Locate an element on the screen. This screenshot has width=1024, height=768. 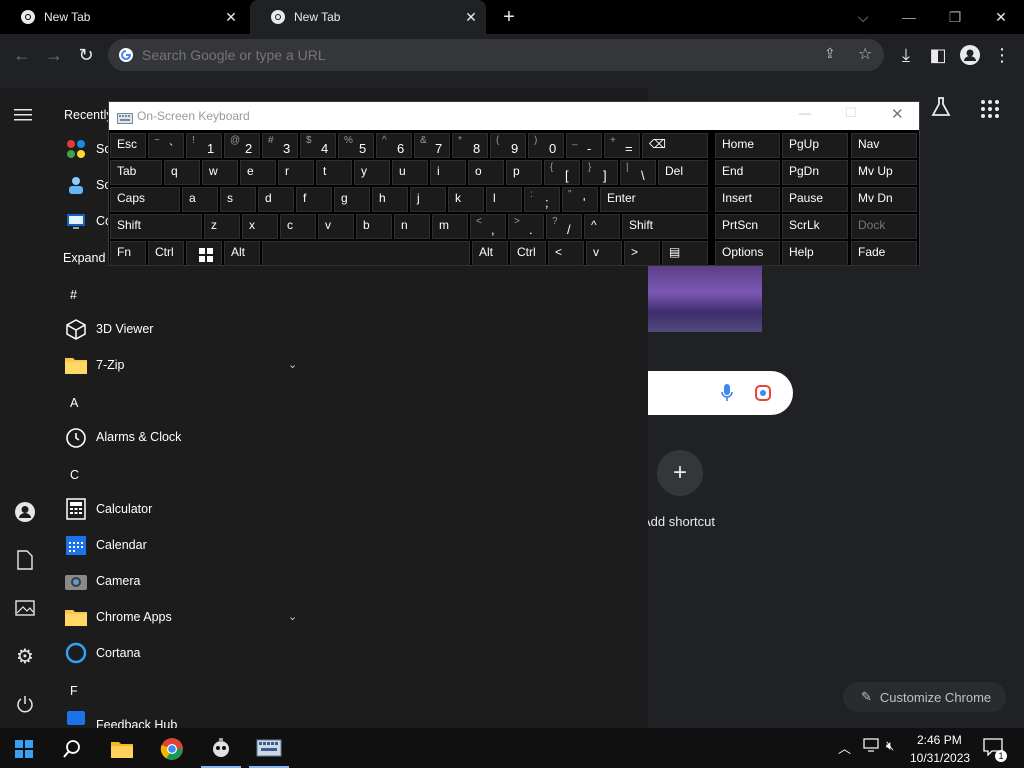
clock-time: 2:46 PM is located at coordinates (939, 740).